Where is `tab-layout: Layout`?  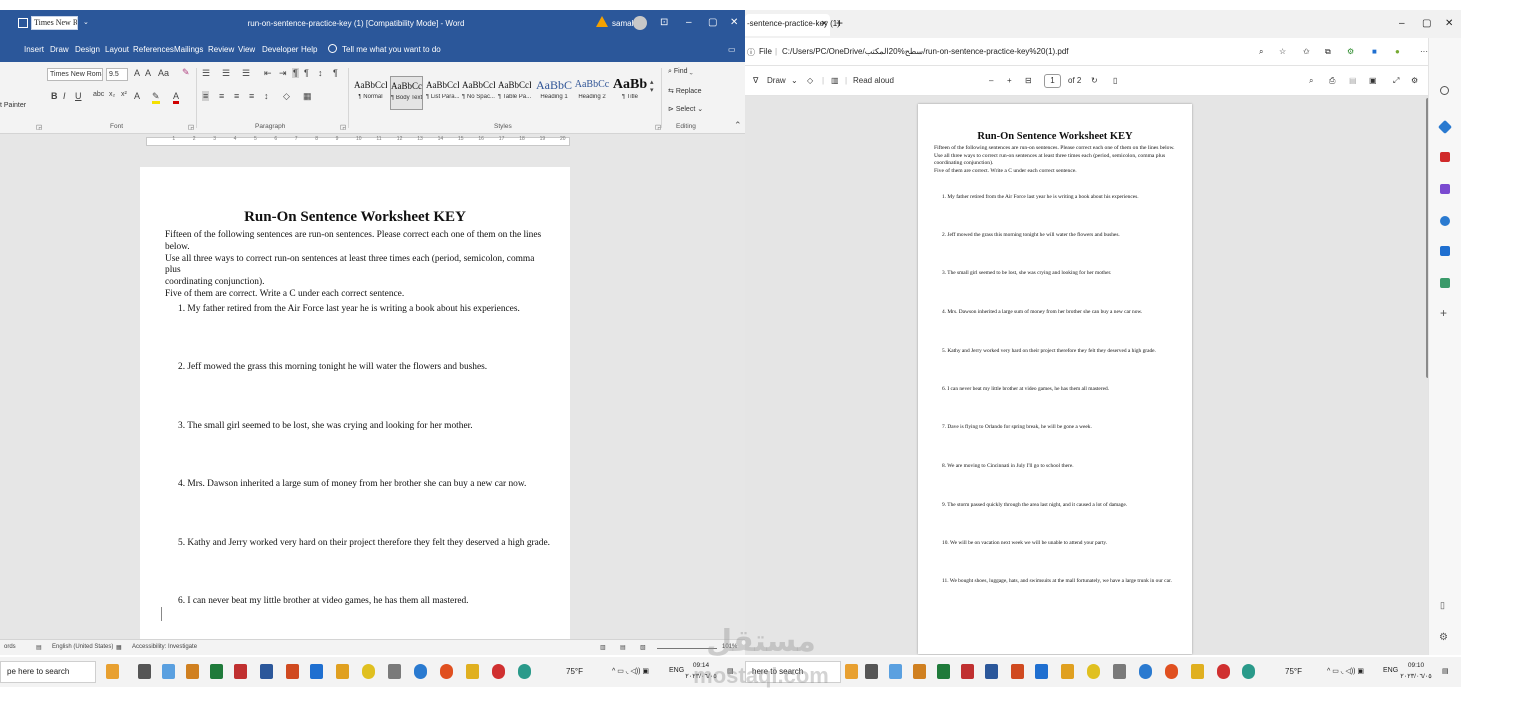 tab-layout: Layout is located at coordinates (117, 49).